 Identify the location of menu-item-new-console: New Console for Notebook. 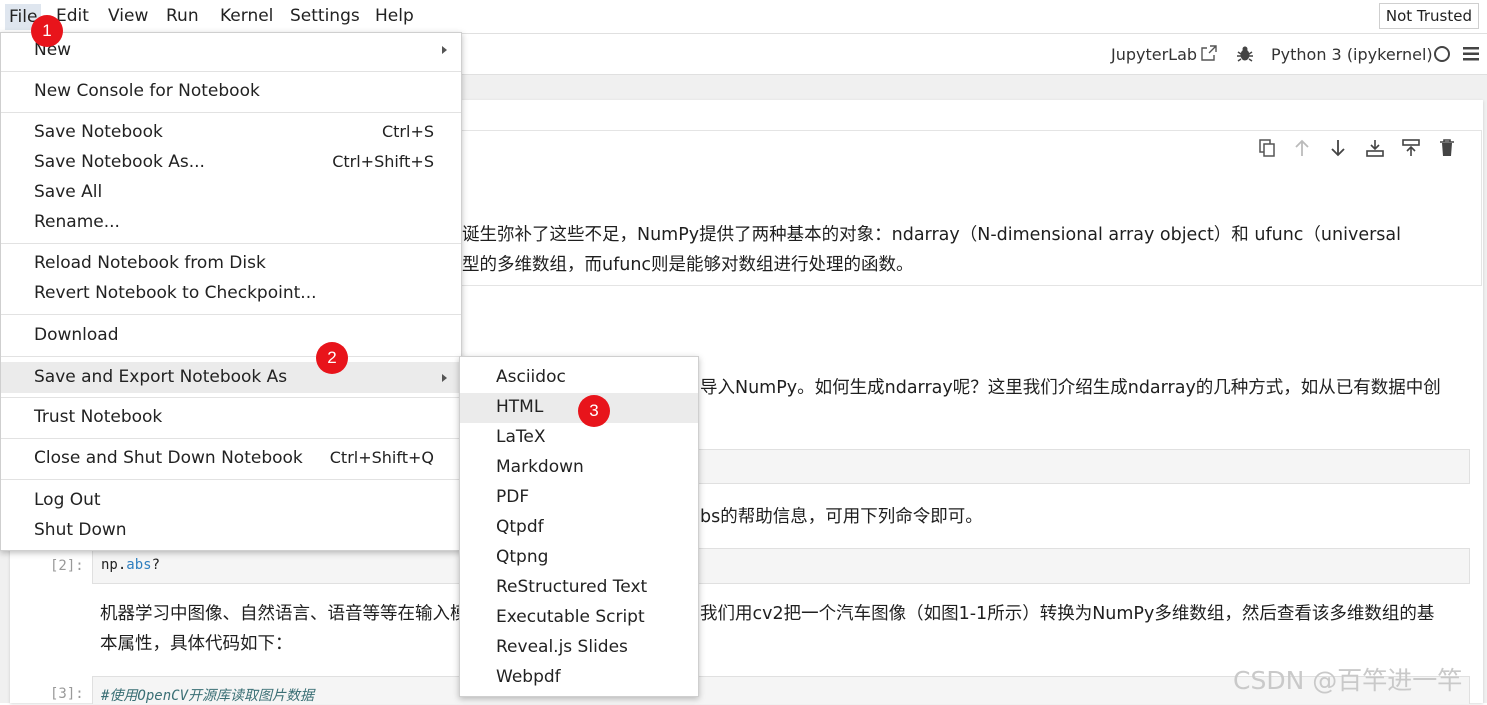
(231, 92).